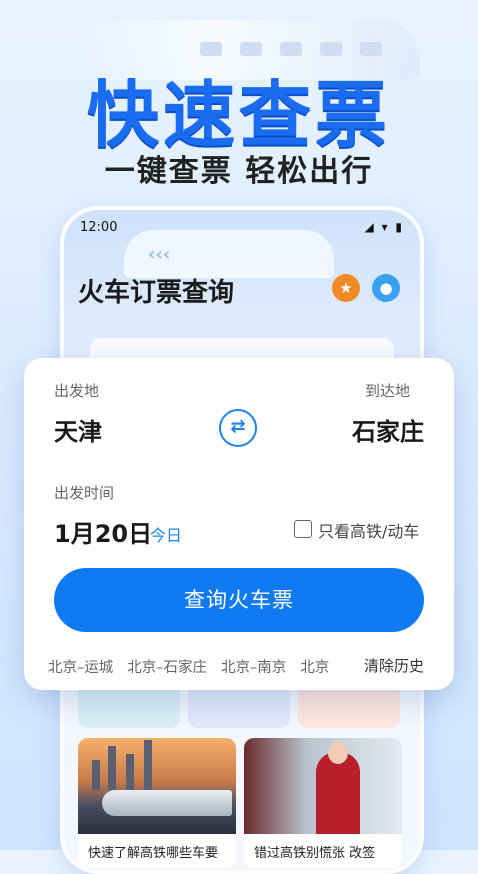  What do you see at coordinates (159, 254) in the screenshot?
I see `train-arrows-icon: ‹‹‹` at bounding box center [159, 254].